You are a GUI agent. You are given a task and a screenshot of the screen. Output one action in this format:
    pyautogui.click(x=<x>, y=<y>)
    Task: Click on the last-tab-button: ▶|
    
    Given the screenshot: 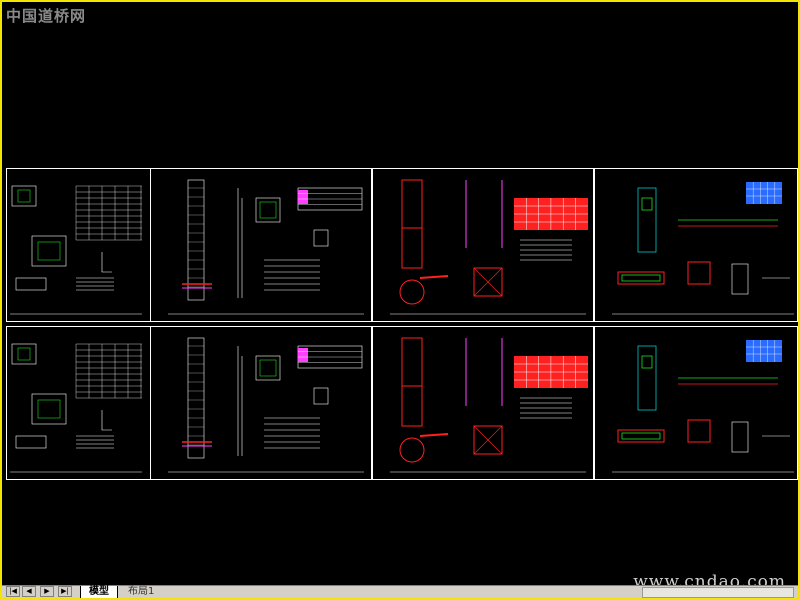 What is the action you would take?
    pyautogui.click(x=65, y=591)
    